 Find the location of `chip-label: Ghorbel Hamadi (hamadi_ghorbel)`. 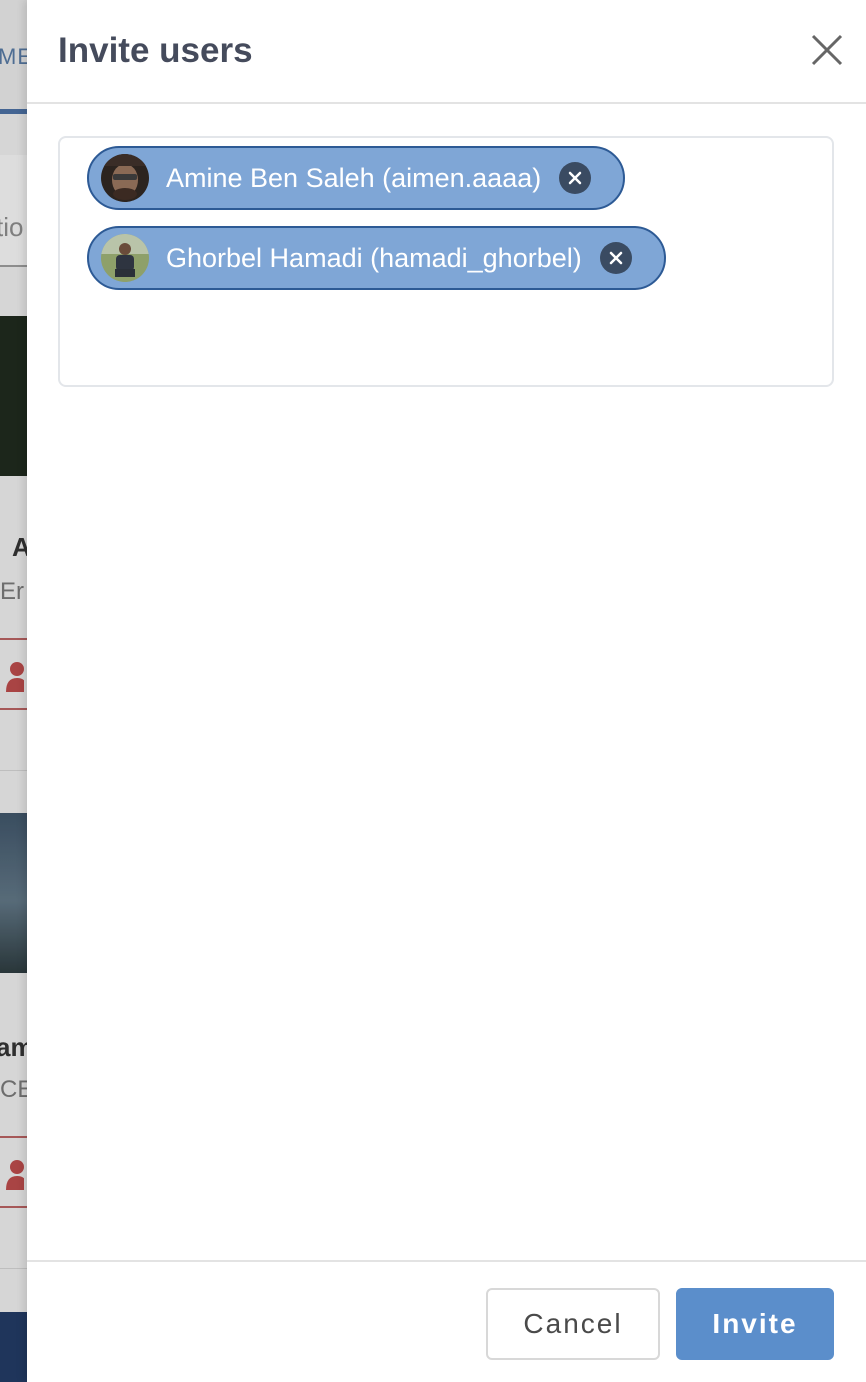

chip-label: Ghorbel Hamadi (hamadi_ghorbel) is located at coordinates (374, 257).